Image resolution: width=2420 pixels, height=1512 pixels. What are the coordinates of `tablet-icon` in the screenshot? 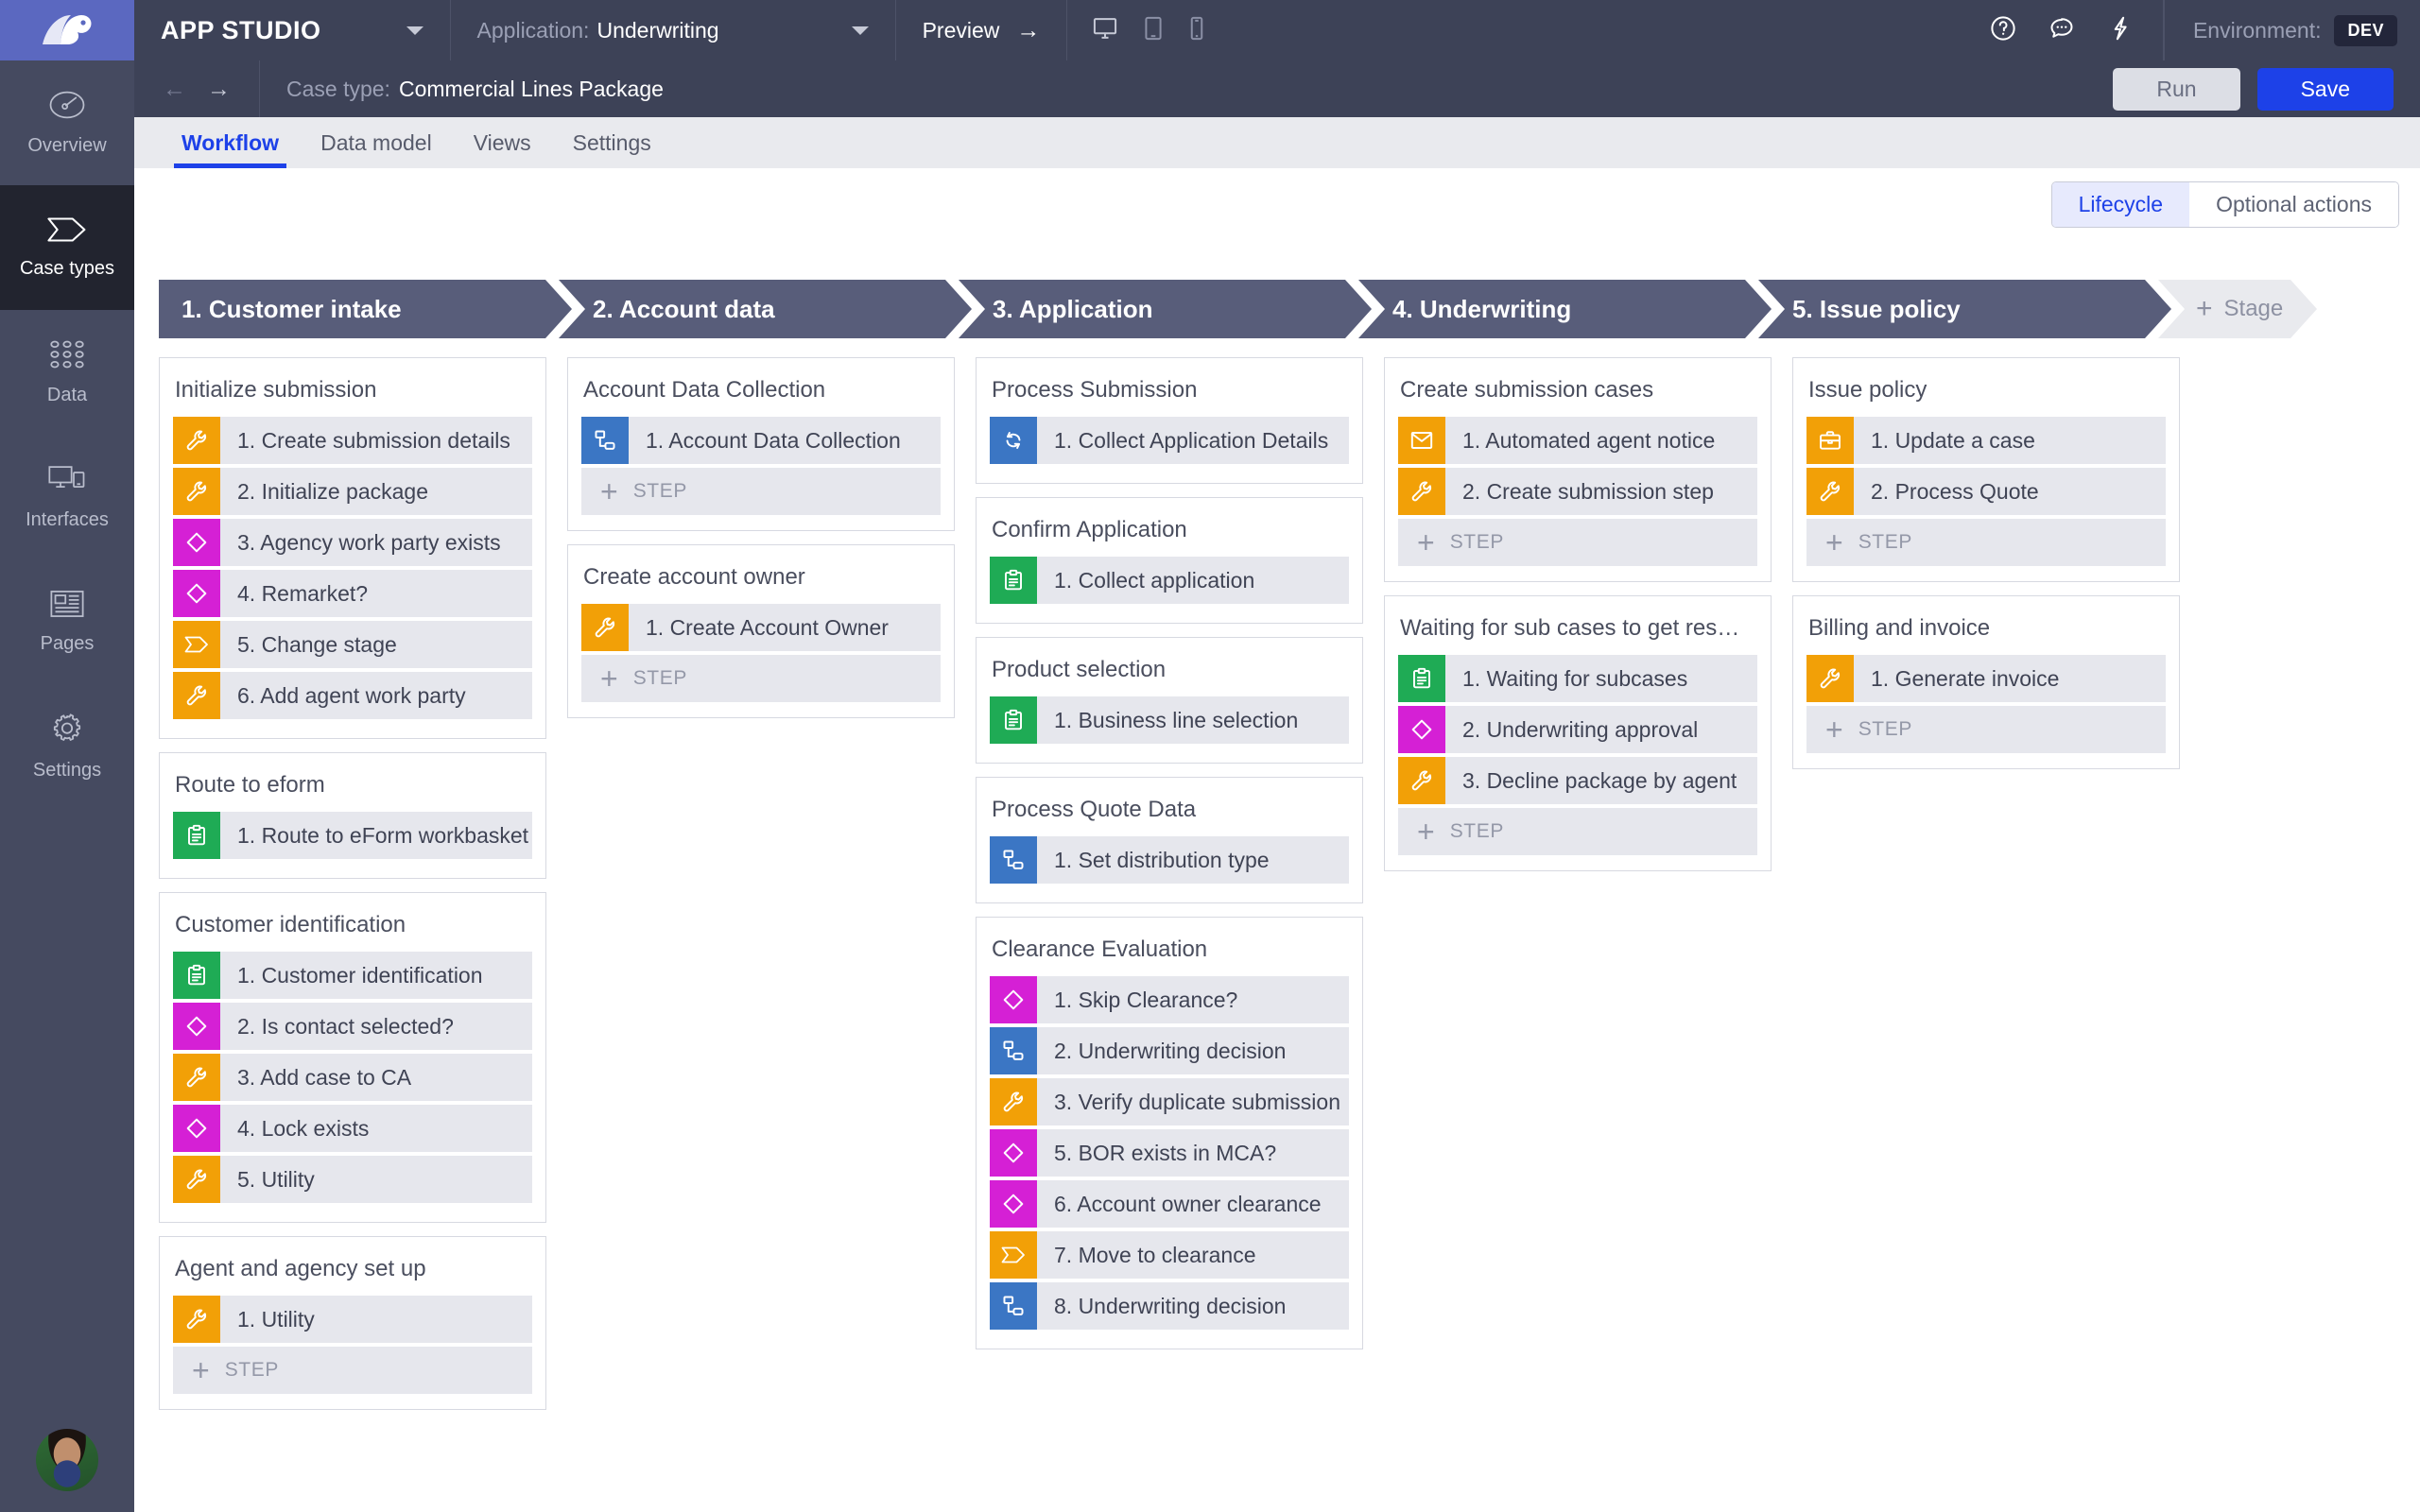 It's located at (1153, 30).